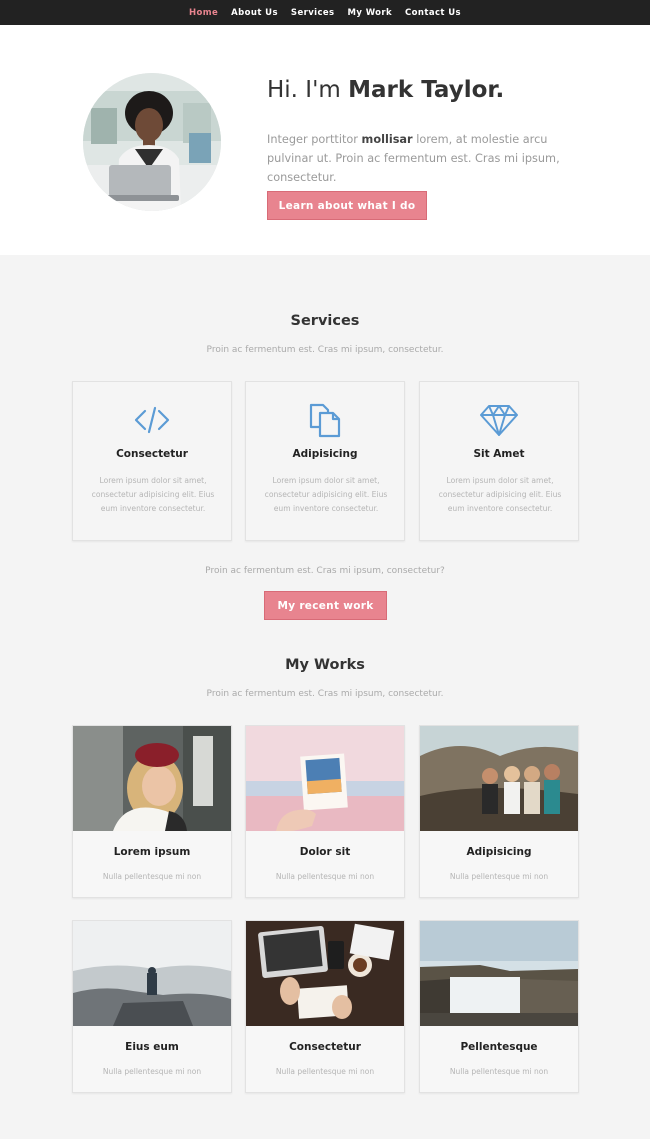 Image resolution: width=650 pixels, height=1139 pixels. Describe the element at coordinates (499, 973) in the screenshot. I see `work-image-waterfall` at that location.